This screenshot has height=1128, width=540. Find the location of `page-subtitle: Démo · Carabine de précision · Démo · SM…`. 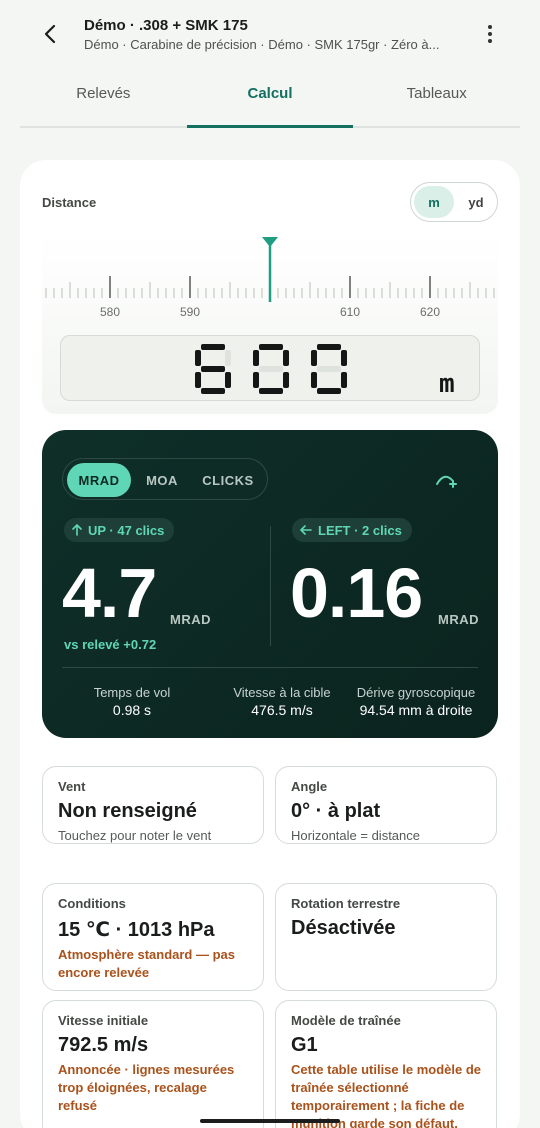

page-subtitle: Démo · Carabine de précision · Démo · SM… is located at coordinates (262, 44).